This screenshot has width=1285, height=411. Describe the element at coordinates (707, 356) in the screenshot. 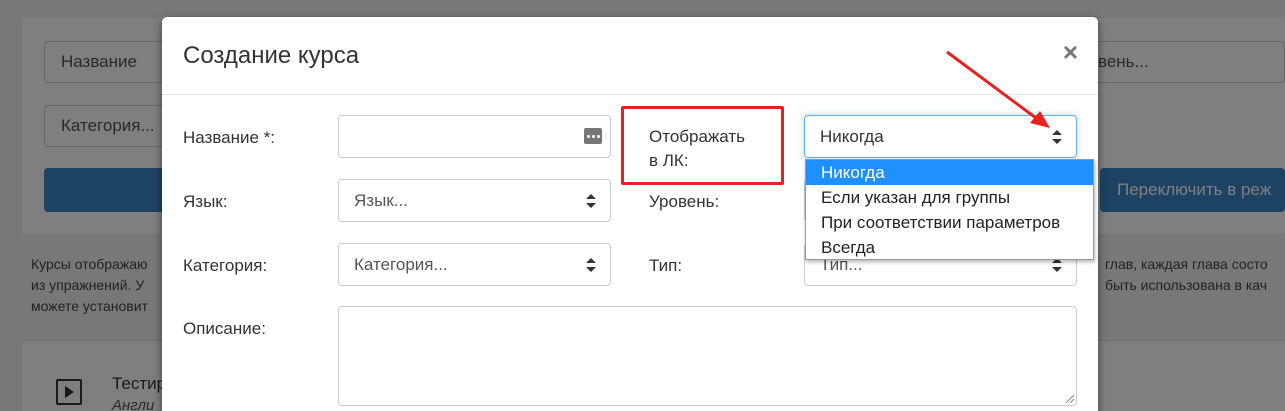

I see `description-textarea` at that location.